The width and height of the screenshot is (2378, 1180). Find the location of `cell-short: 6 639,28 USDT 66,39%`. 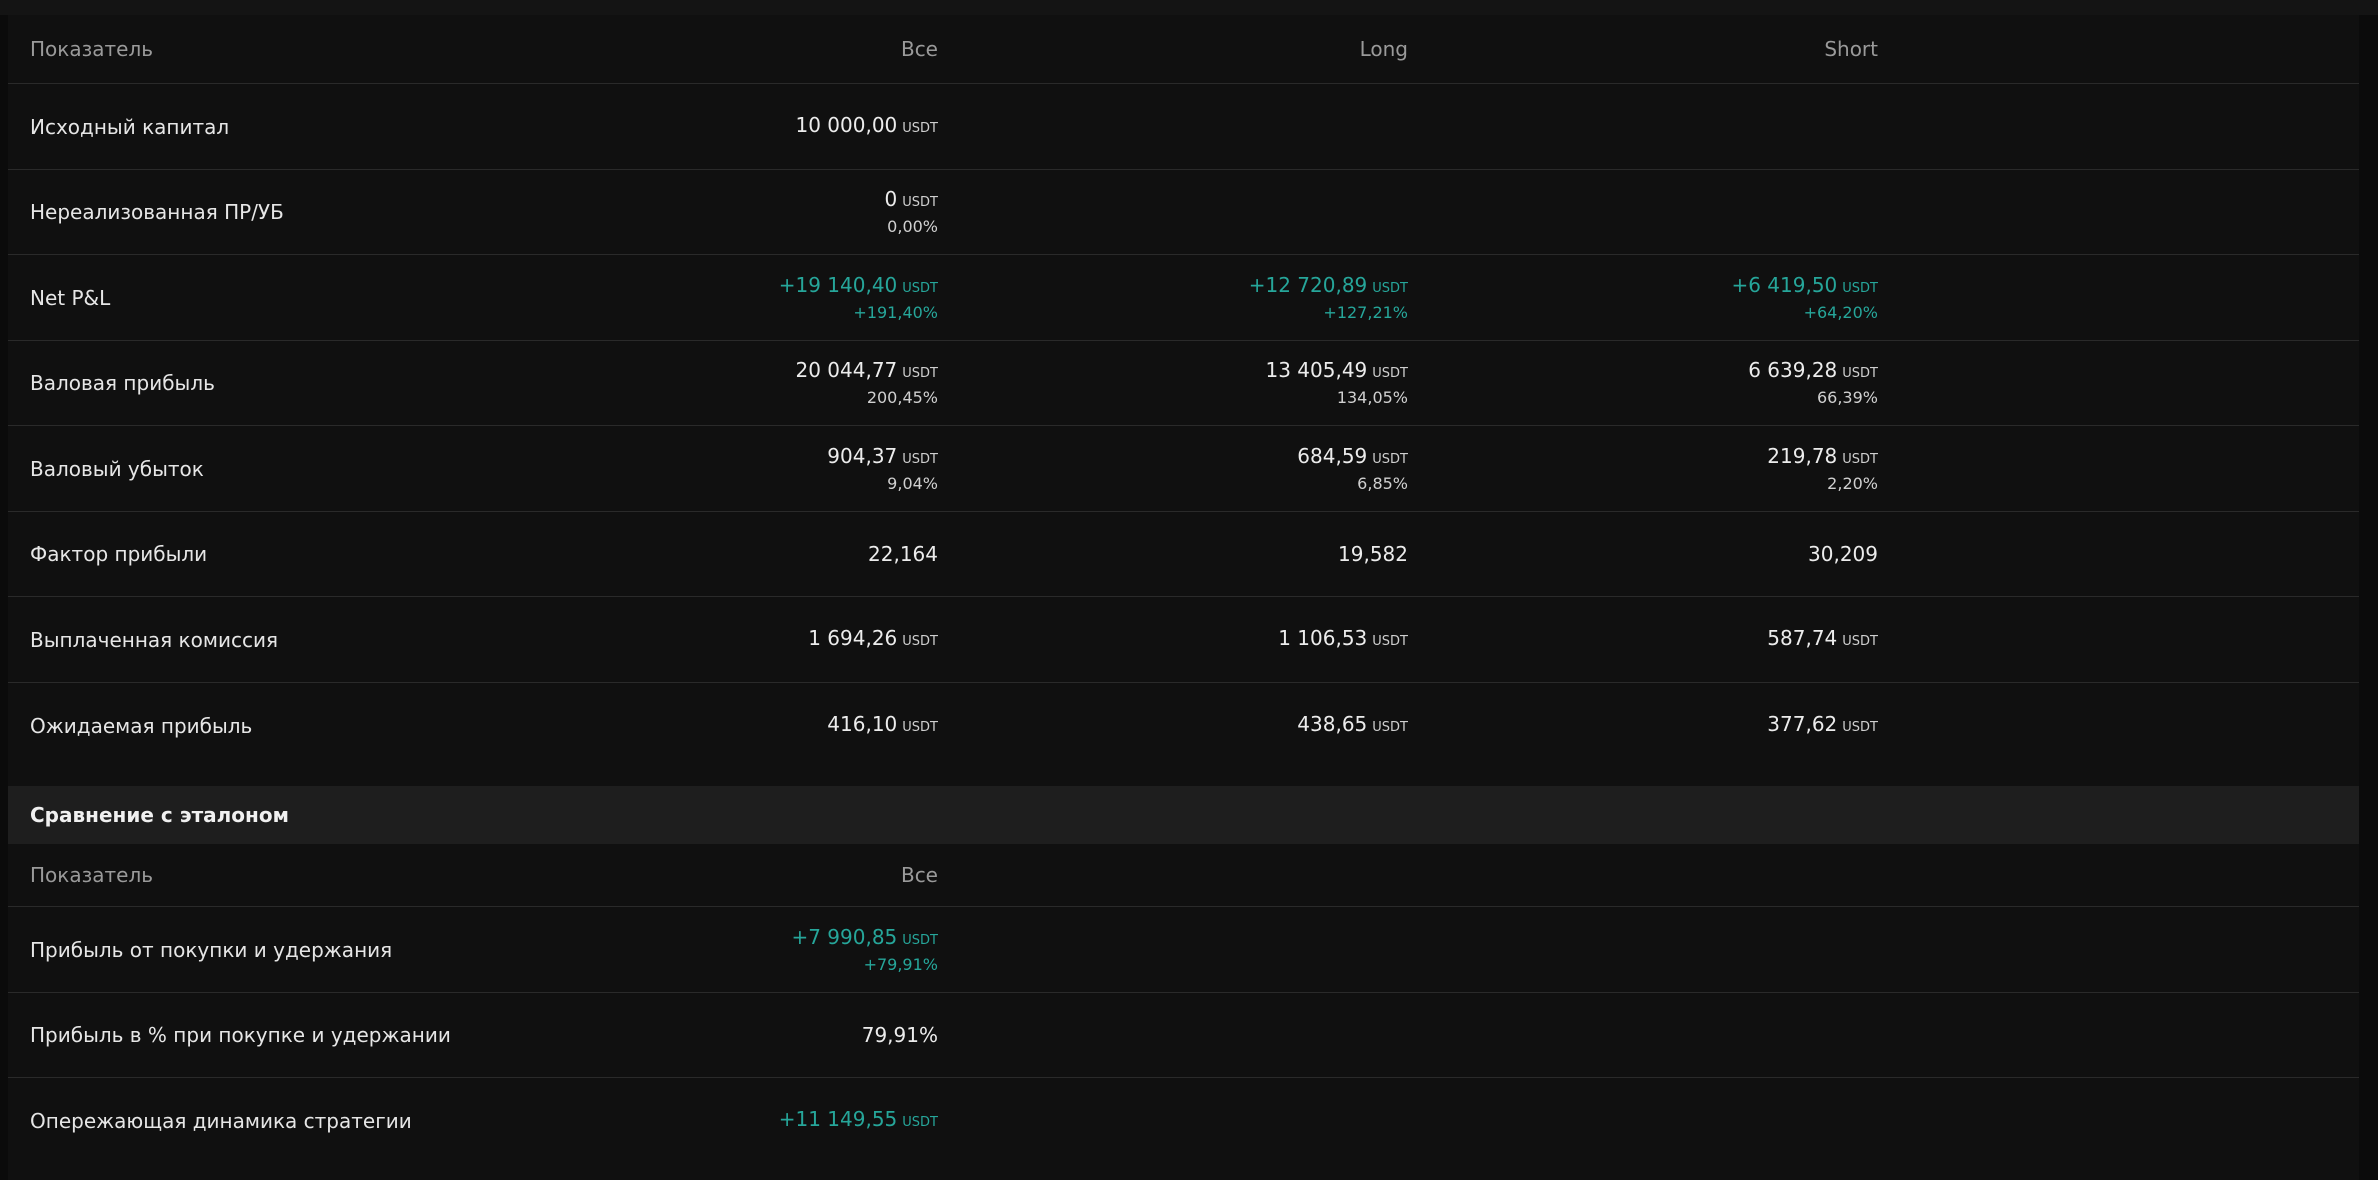

cell-short: 6 639,28 USDT 66,39% is located at coordinates (1713, 383).